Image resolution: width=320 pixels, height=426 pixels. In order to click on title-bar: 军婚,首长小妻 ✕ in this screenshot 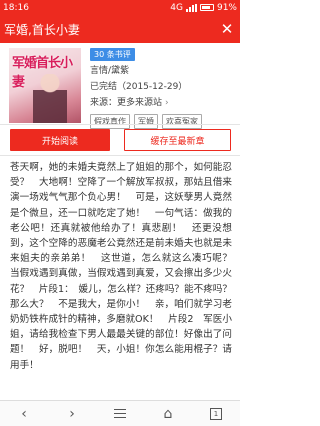, I will do `click(120, 29)`.